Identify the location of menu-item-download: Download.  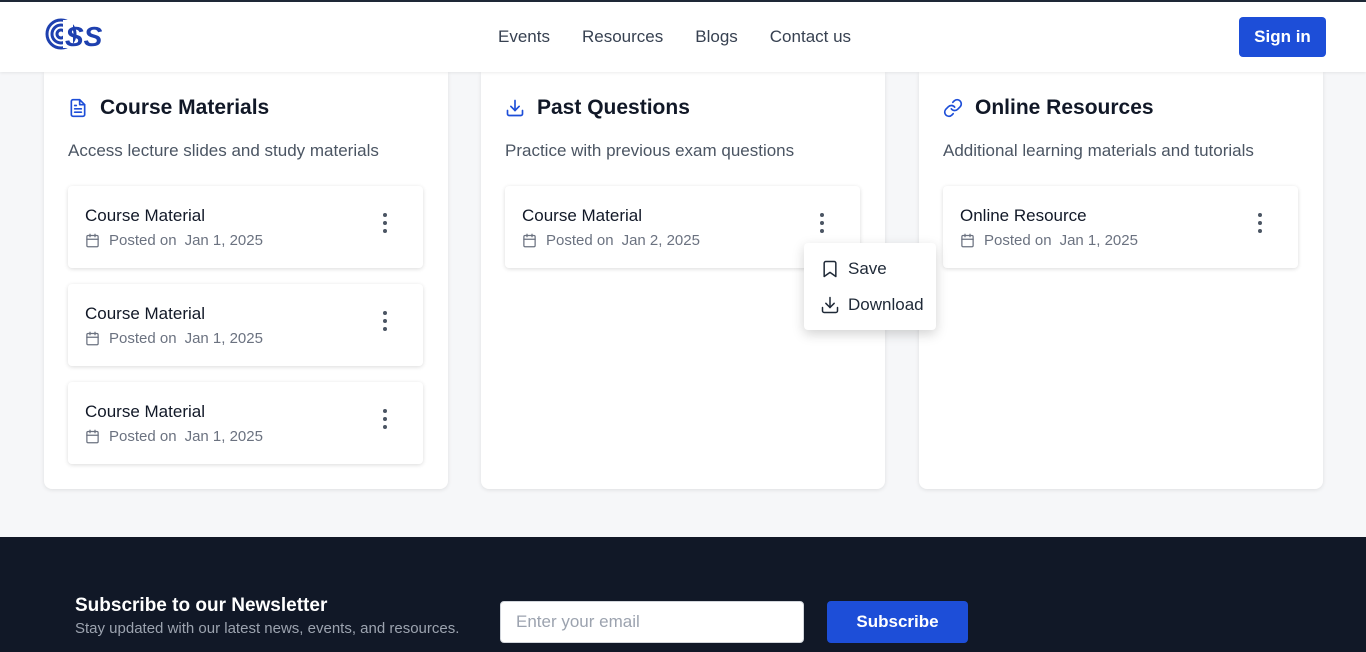
(872, 305).